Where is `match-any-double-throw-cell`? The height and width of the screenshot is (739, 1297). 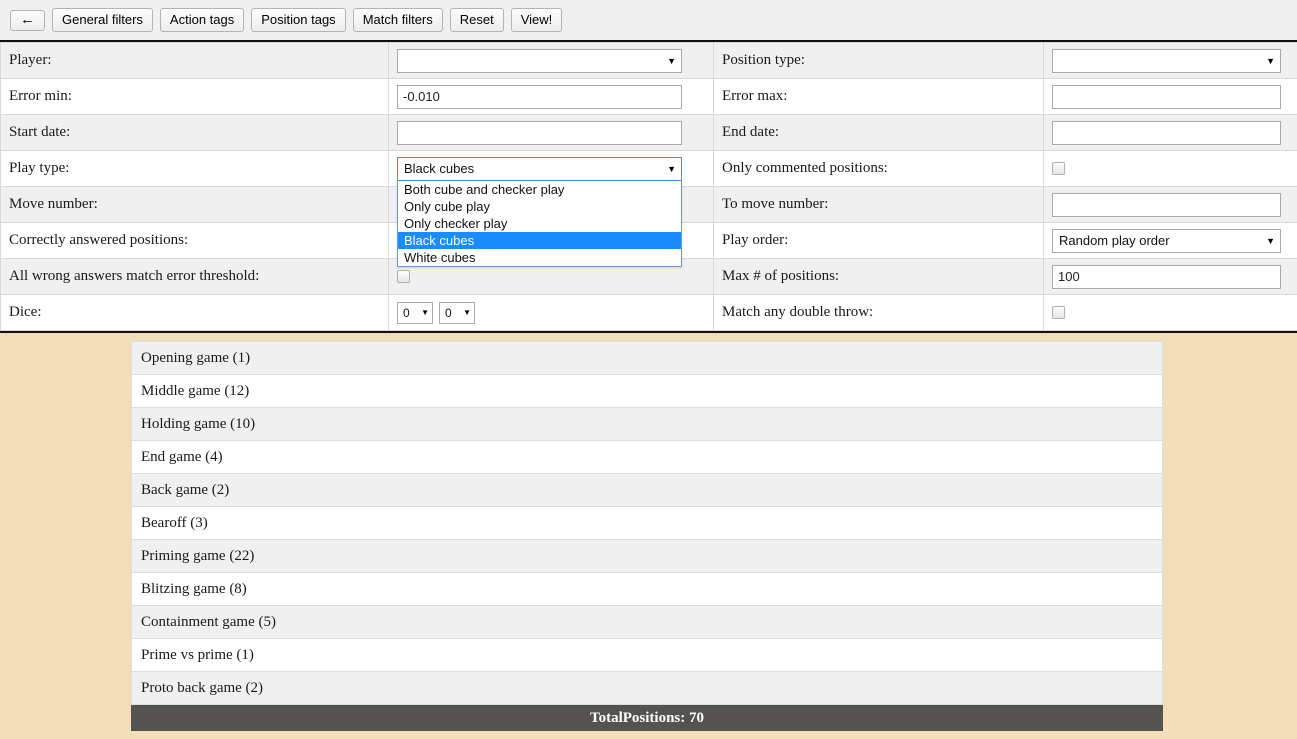
match-any-double-throw-cell is located at coordinates (1170, 312).